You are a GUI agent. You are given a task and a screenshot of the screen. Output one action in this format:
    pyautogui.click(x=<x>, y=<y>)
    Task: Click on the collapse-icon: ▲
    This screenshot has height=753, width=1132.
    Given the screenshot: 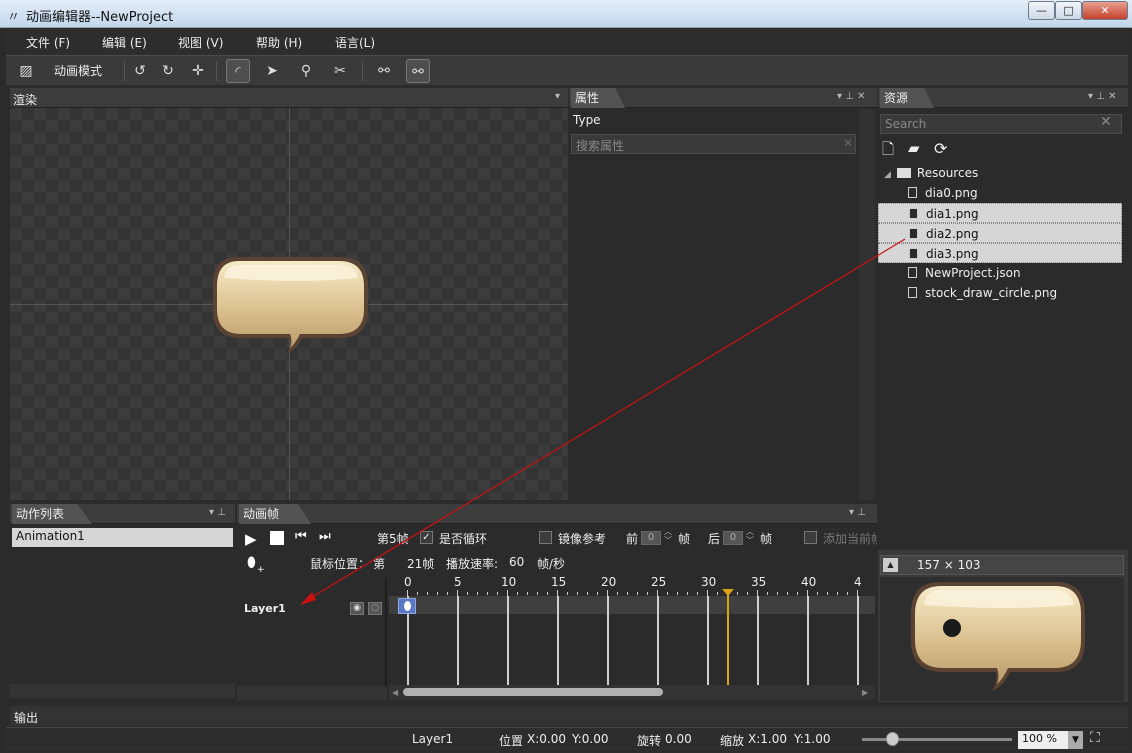 What is the action you would take?
    pyautogui.click(x=890, y=565)
    